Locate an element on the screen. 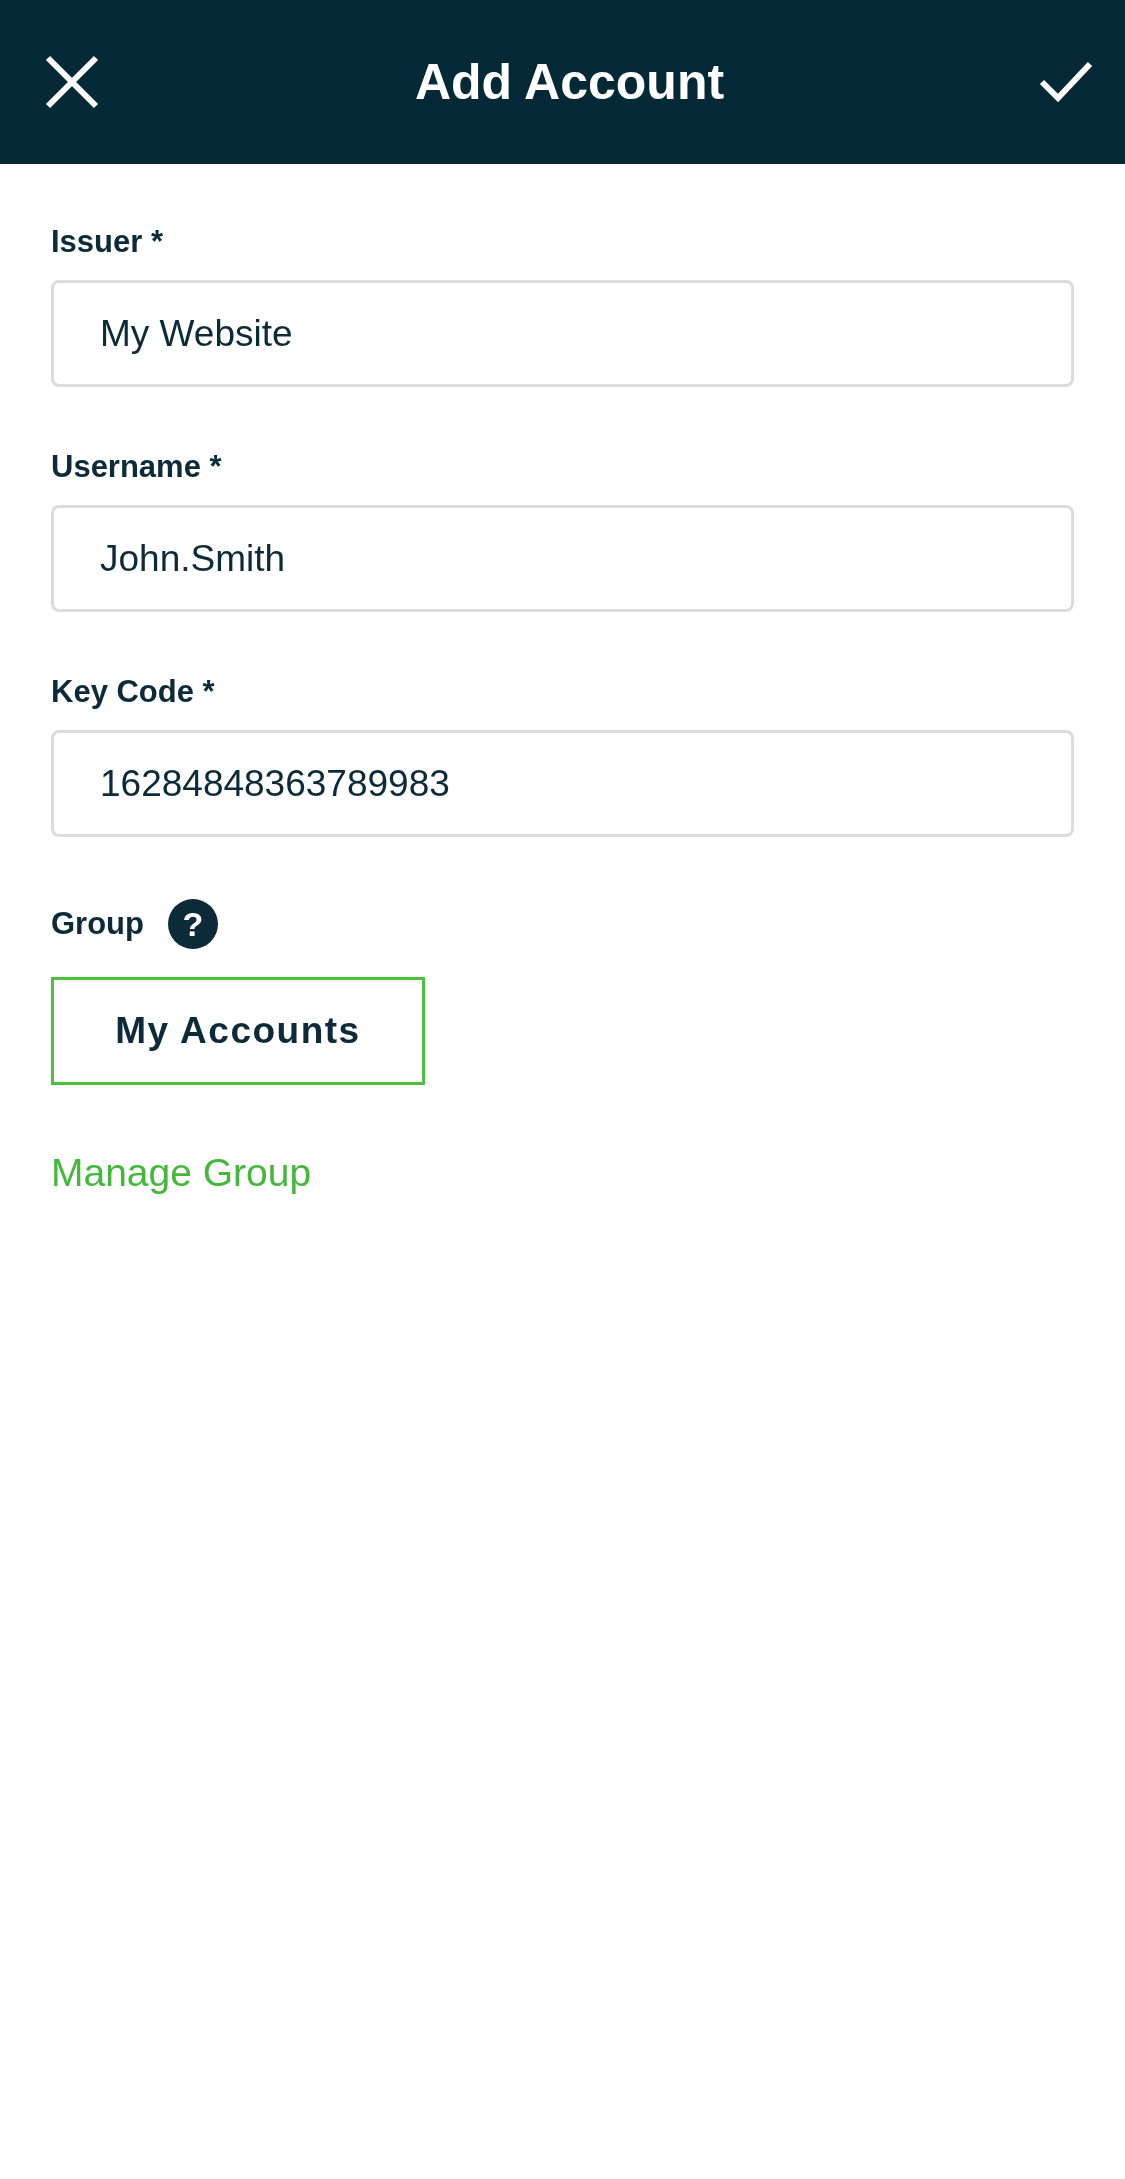 Image resolution: width=1125 pixels, height=2179 pixels. screen-title: Add Account is located at coordinates (569, 82).